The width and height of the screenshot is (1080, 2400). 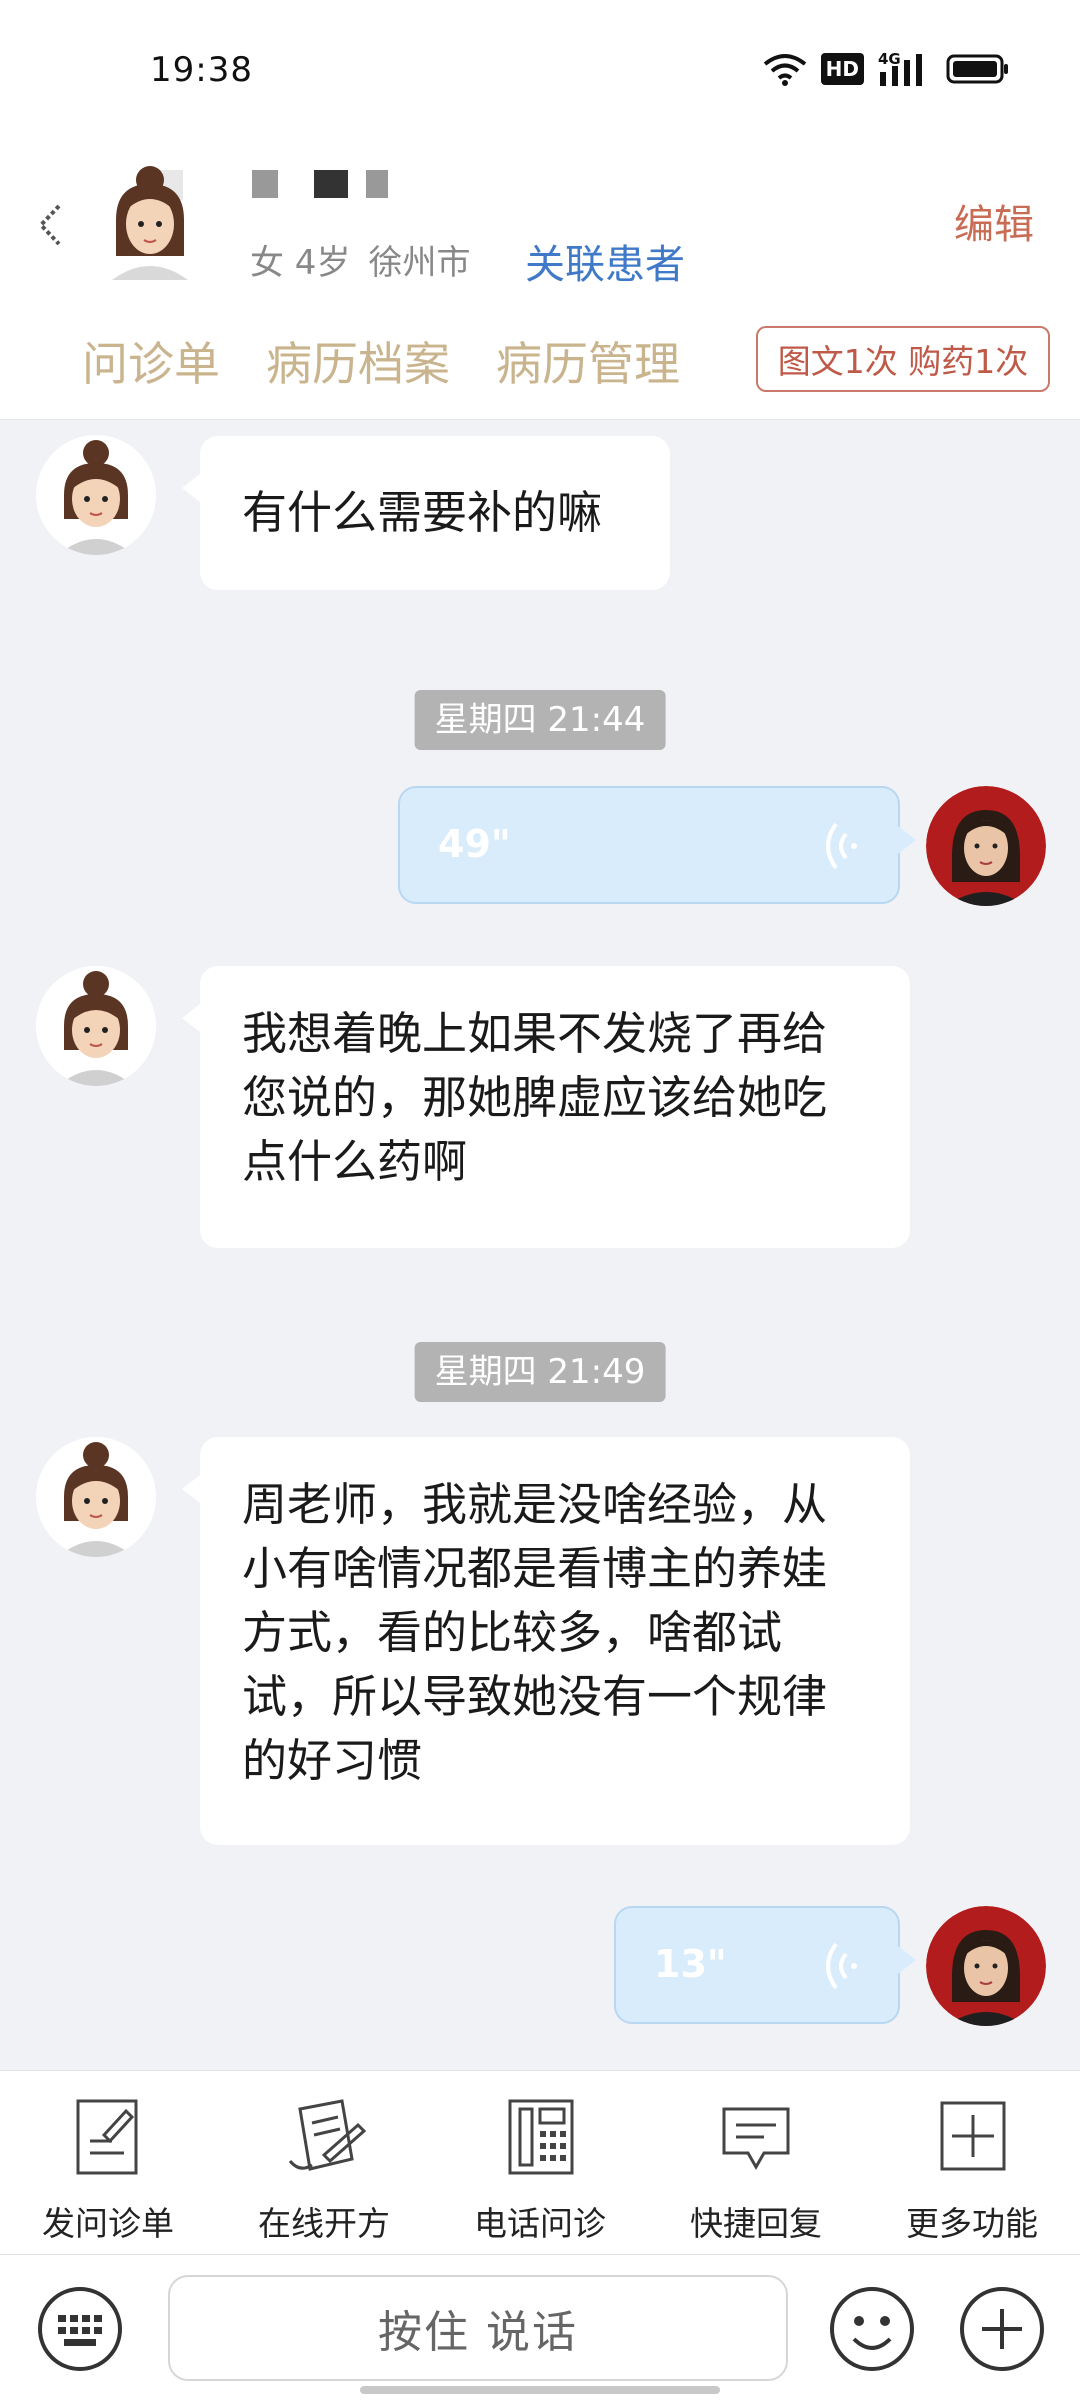 I want to click on hold-to-talk-button: 按住 说话, so click(x=478, y=2328).